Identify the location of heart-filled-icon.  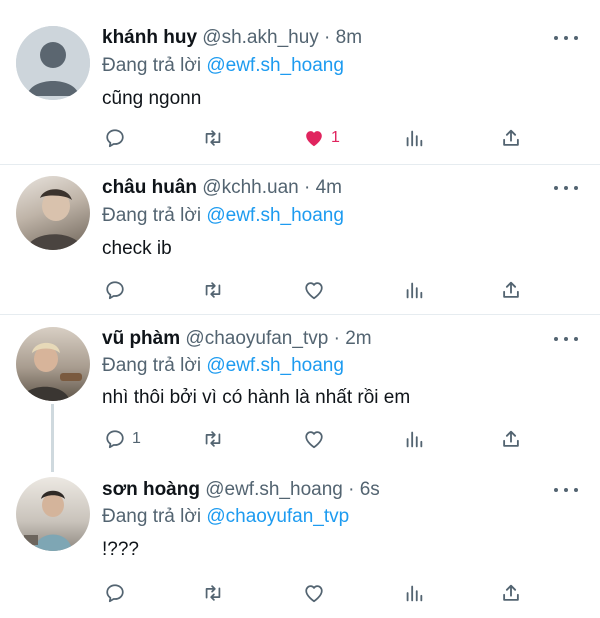
(314, 139).